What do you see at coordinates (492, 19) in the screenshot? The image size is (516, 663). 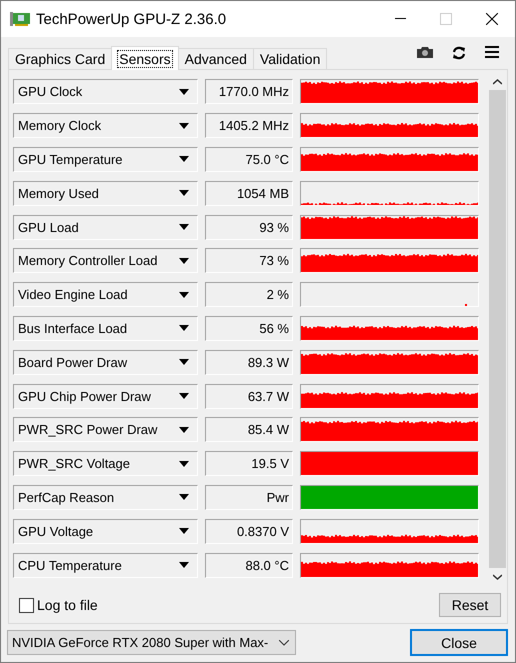 I see `close-icon` at bounding box center [492, 19].